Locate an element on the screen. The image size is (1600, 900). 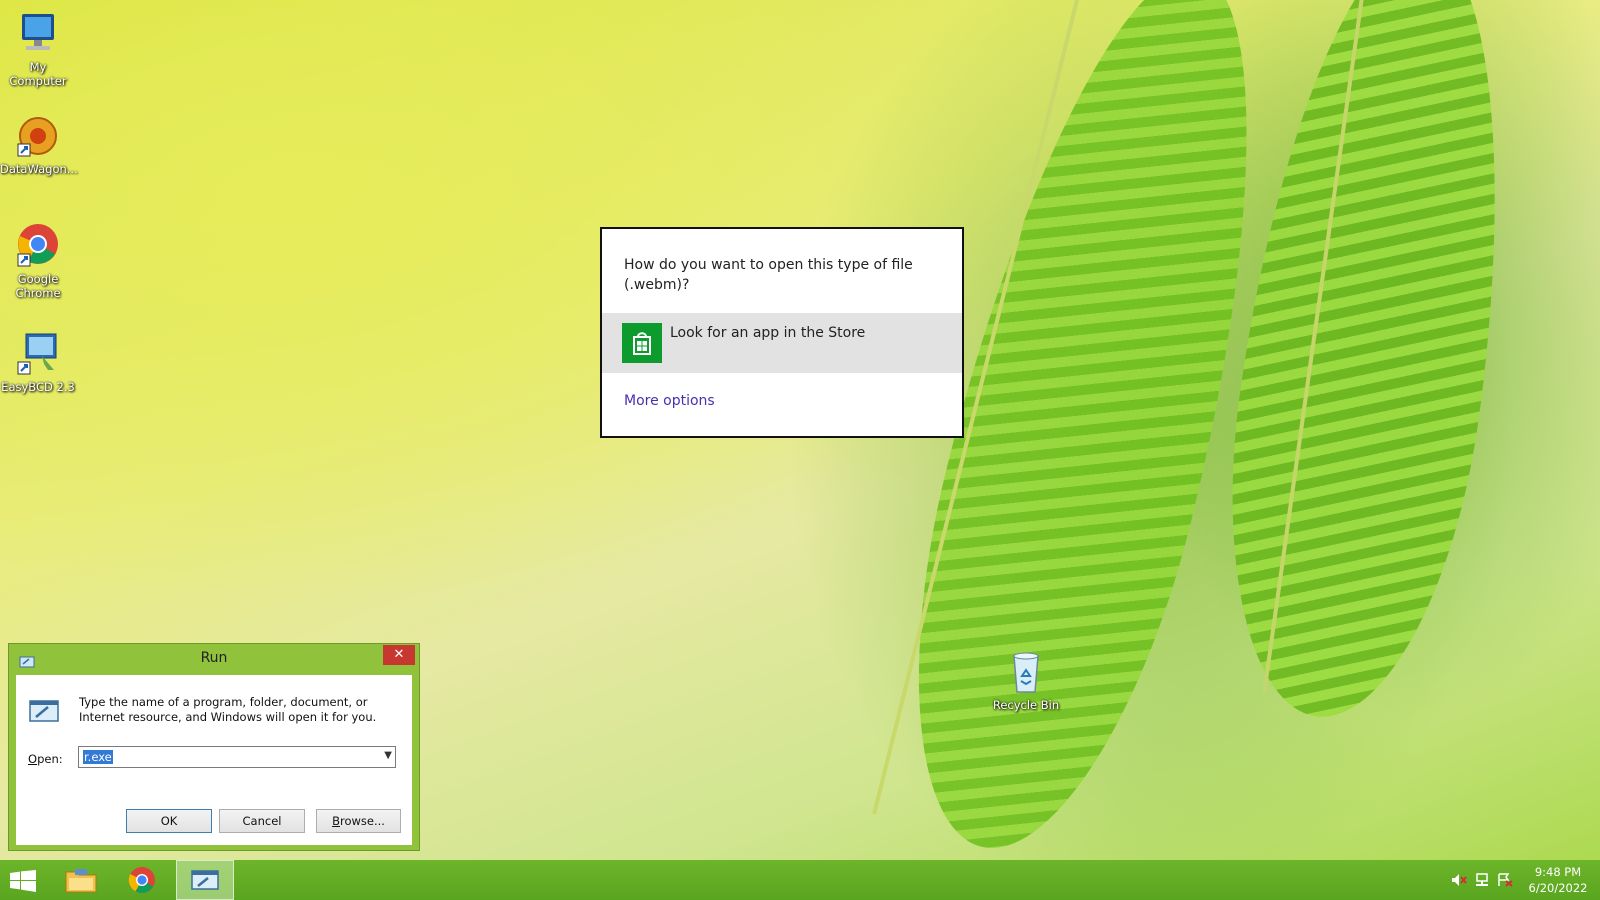
desktop-icon-label: Recycle Bin is located at coordinates (1026, 705).